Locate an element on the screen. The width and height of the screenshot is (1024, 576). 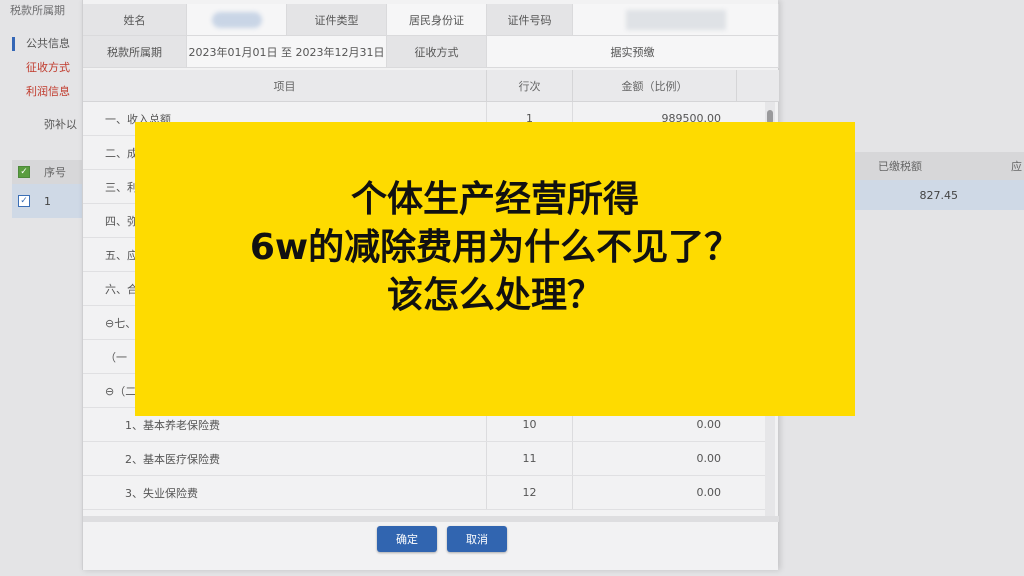
banner-line-2: 6w的减除费用为什么不见了？ is located at coordinates (495, 247).